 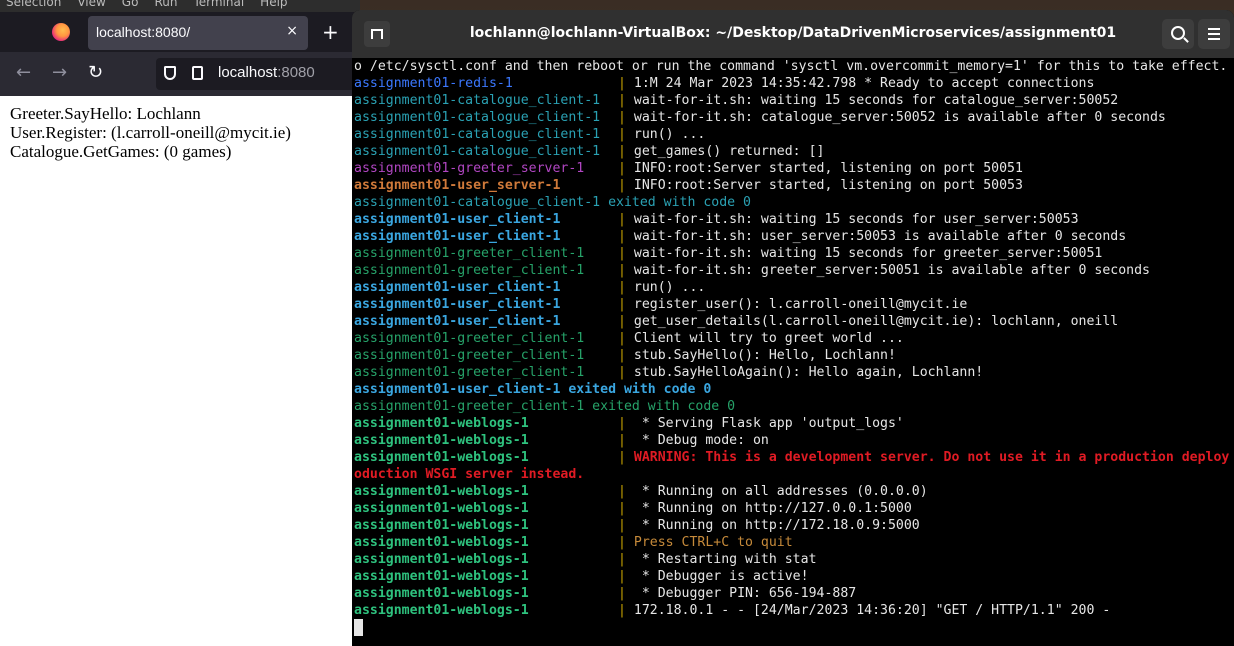 What do you see at coordinates (776, 491) in the screenshot?
I see `log-message: * Running on all addresses (0.0.0.0)` at bounding box center [776, 491].